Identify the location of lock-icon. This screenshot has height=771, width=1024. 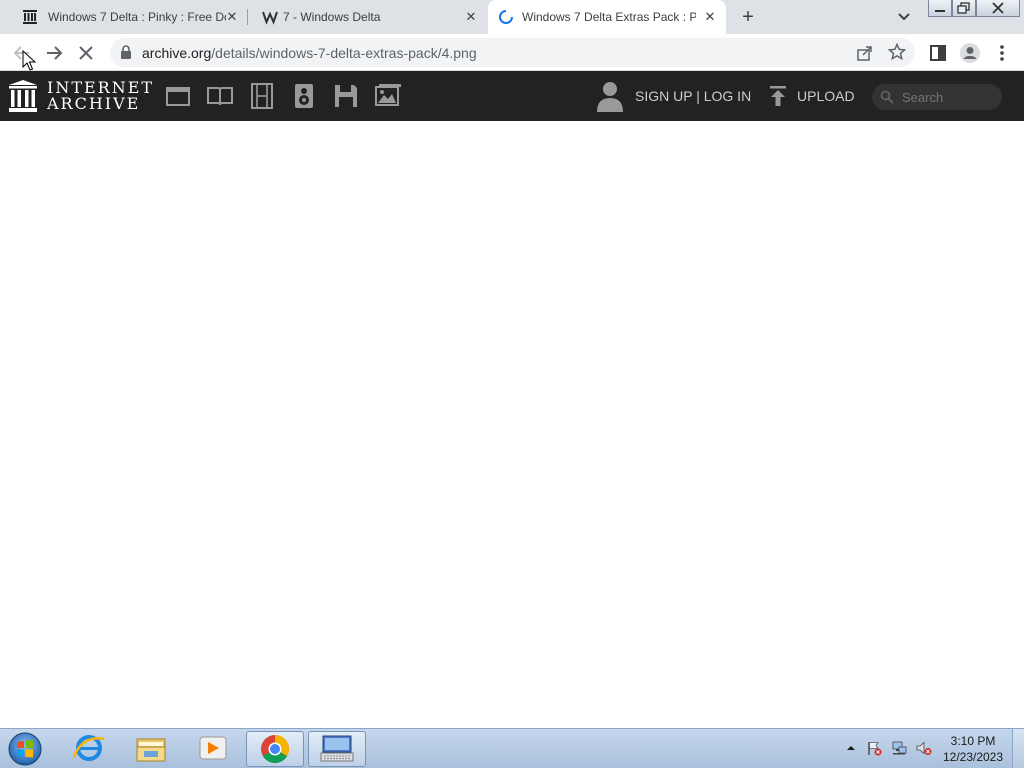
(126, 52).